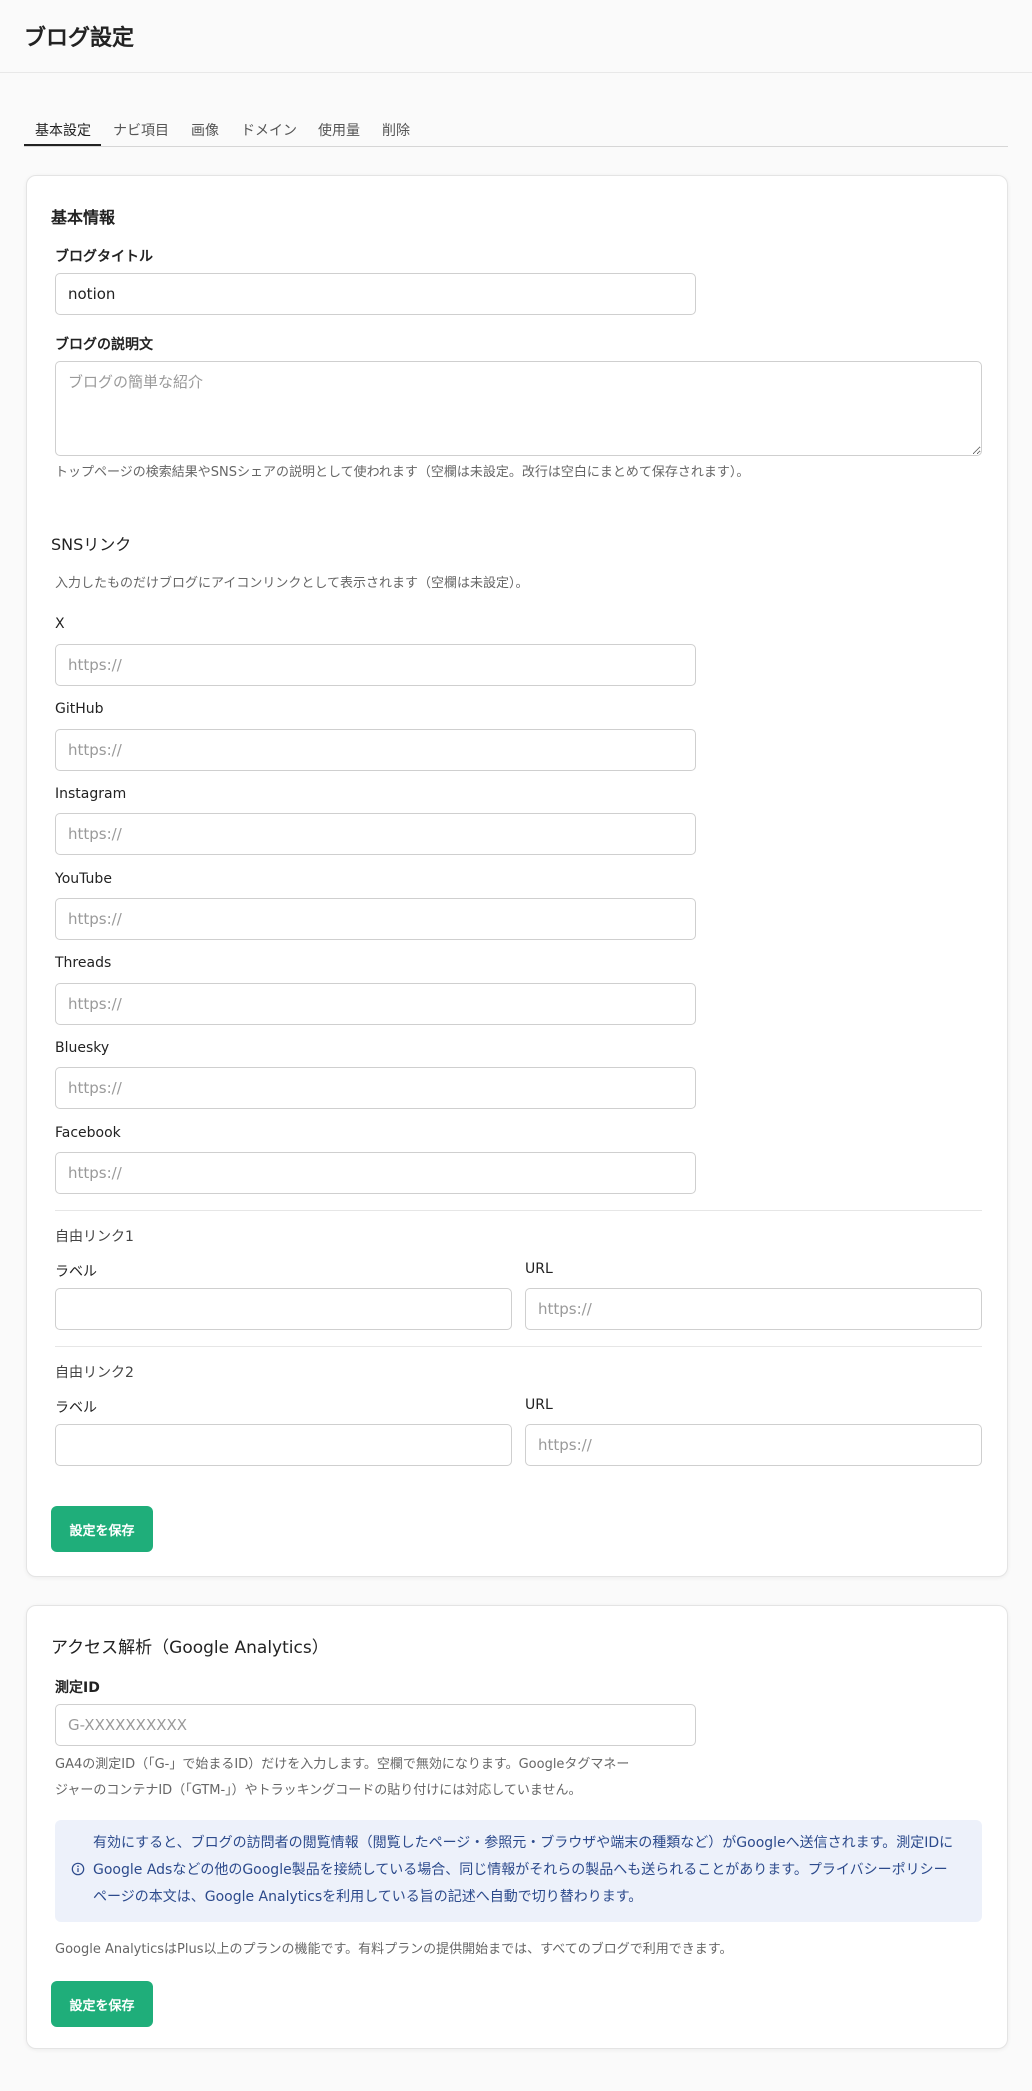  Describe the element at coordinates (753, 1309) in the screenshot. I see `custom-link-1-url-input` at that location.